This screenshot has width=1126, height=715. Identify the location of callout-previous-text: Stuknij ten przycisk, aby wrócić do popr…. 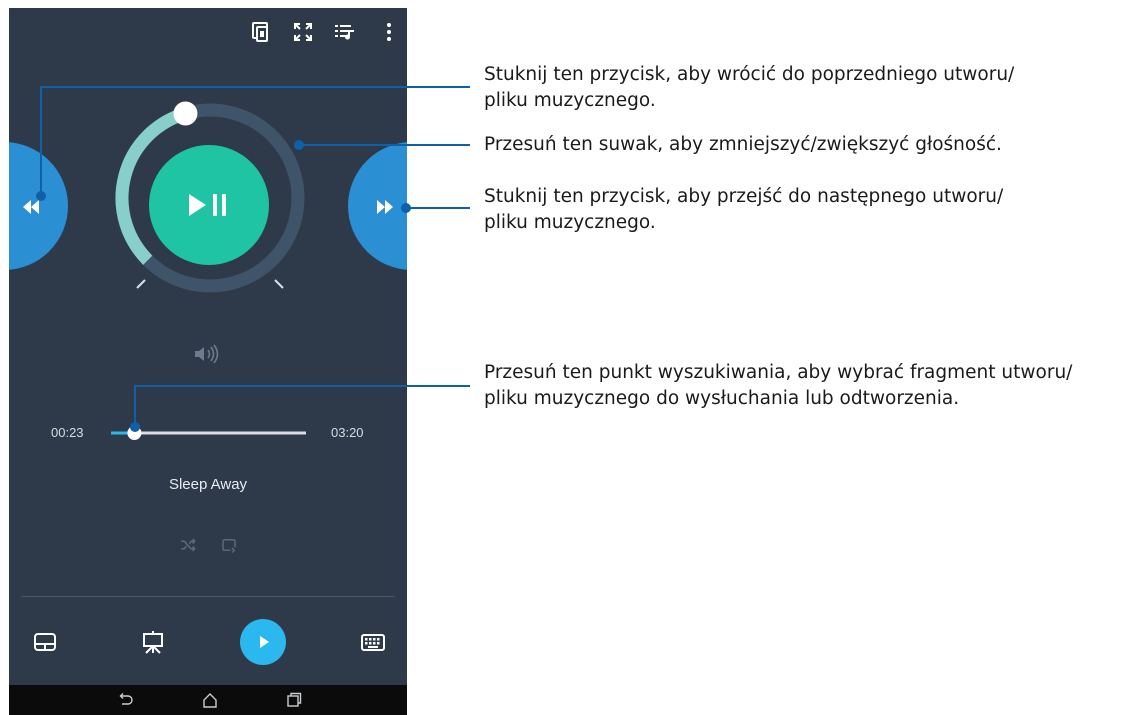
(749, 88).